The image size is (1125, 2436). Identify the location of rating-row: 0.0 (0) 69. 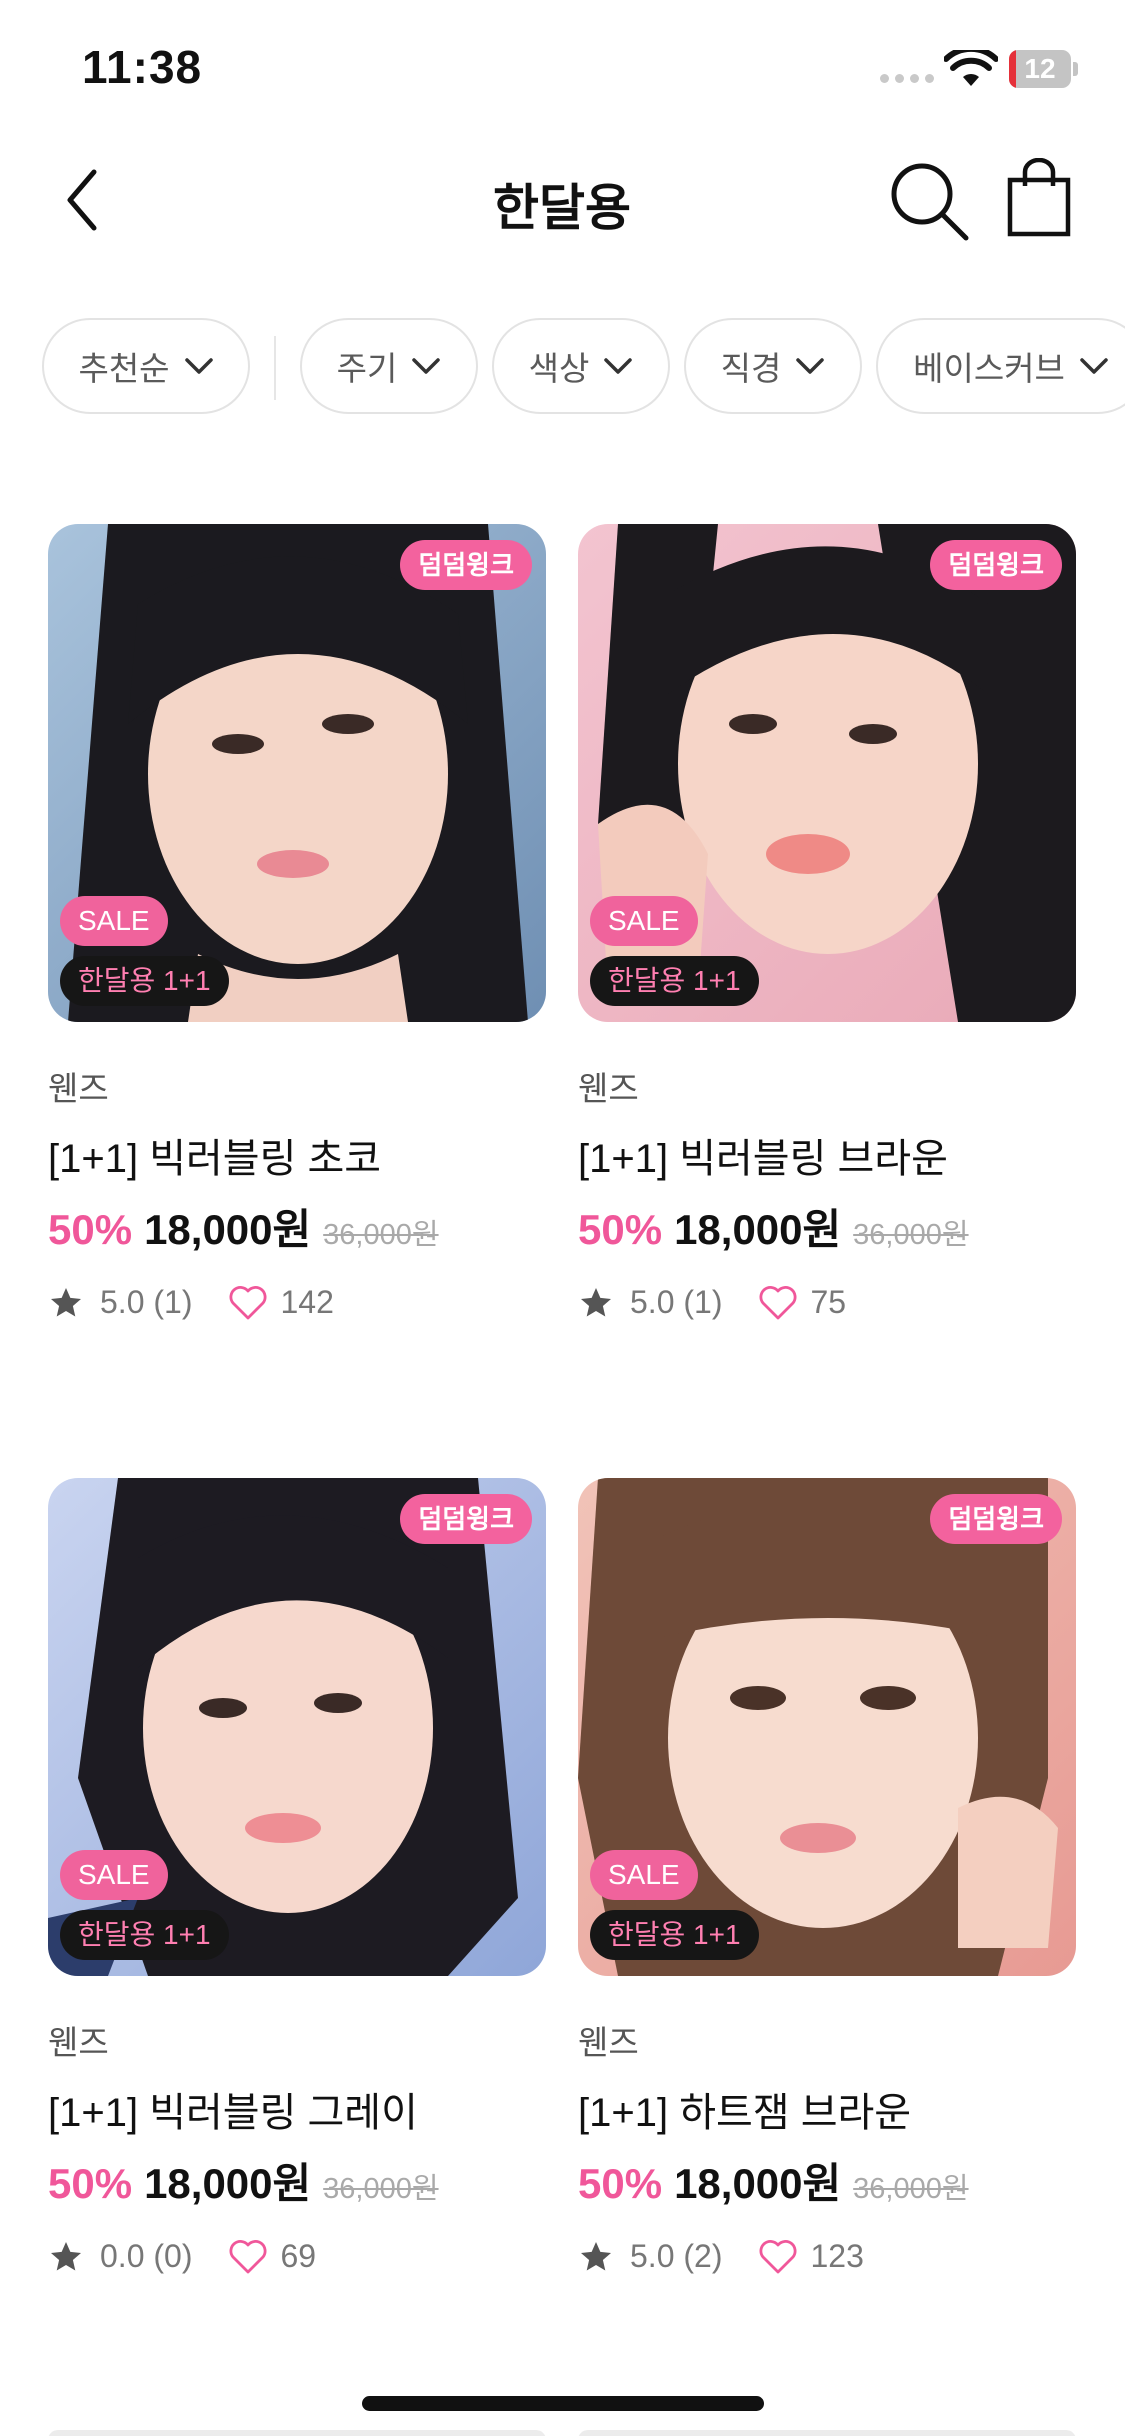
(182, 2256).